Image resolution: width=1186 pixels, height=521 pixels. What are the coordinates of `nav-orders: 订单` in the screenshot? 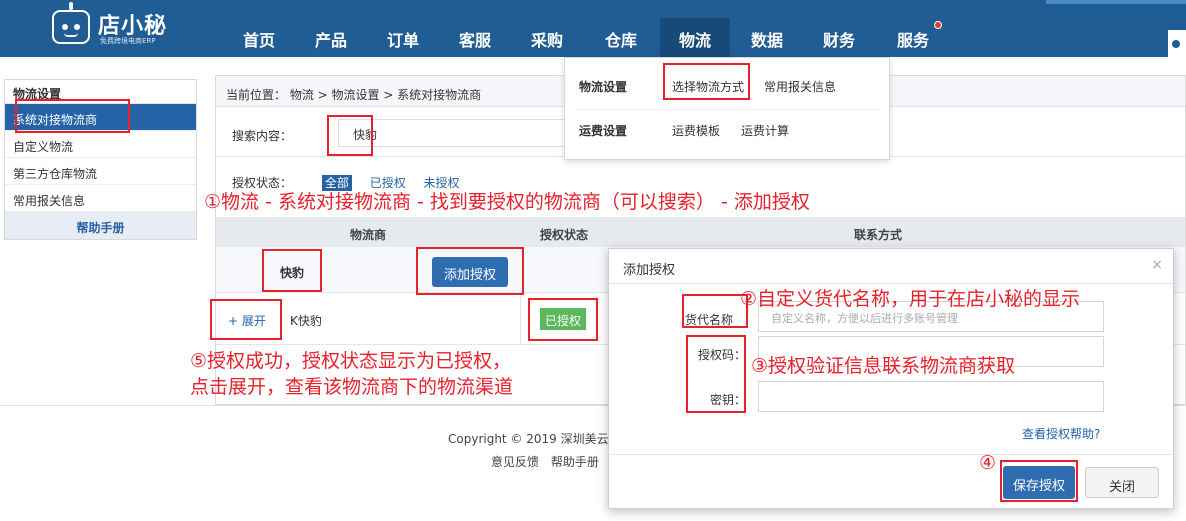 It's located at (403, 37).